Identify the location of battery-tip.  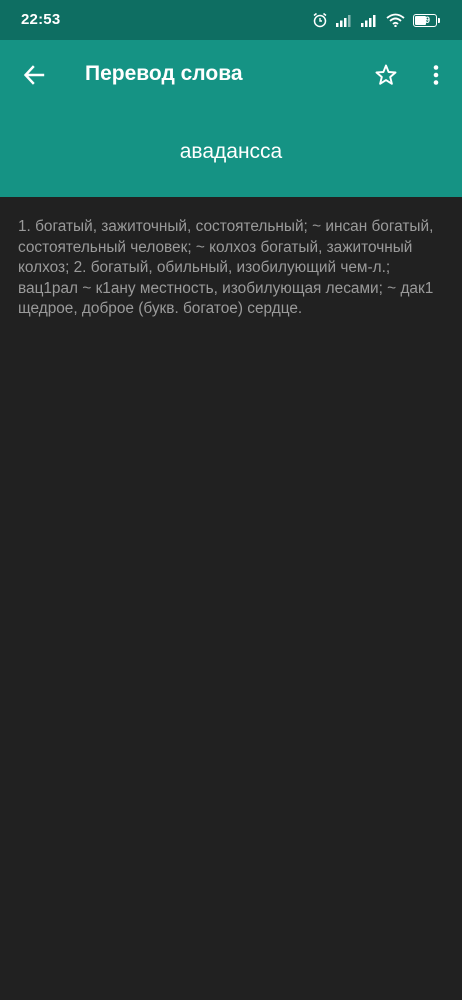
(439, 20).